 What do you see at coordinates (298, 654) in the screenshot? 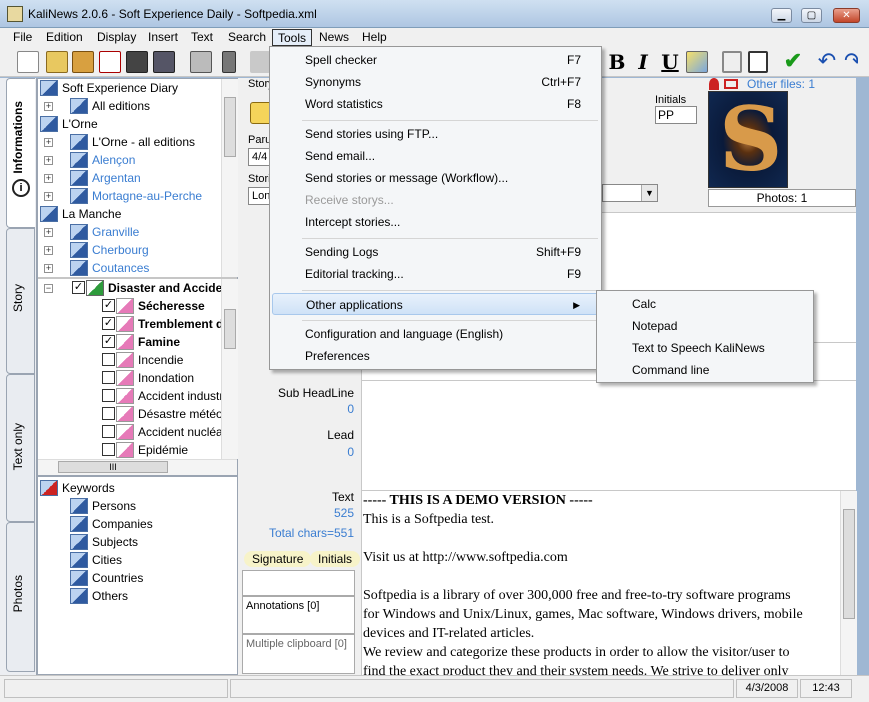
I see `multiple-clipboard-panel: Multiple clipboard [0]` at bounding box center [298, 654].